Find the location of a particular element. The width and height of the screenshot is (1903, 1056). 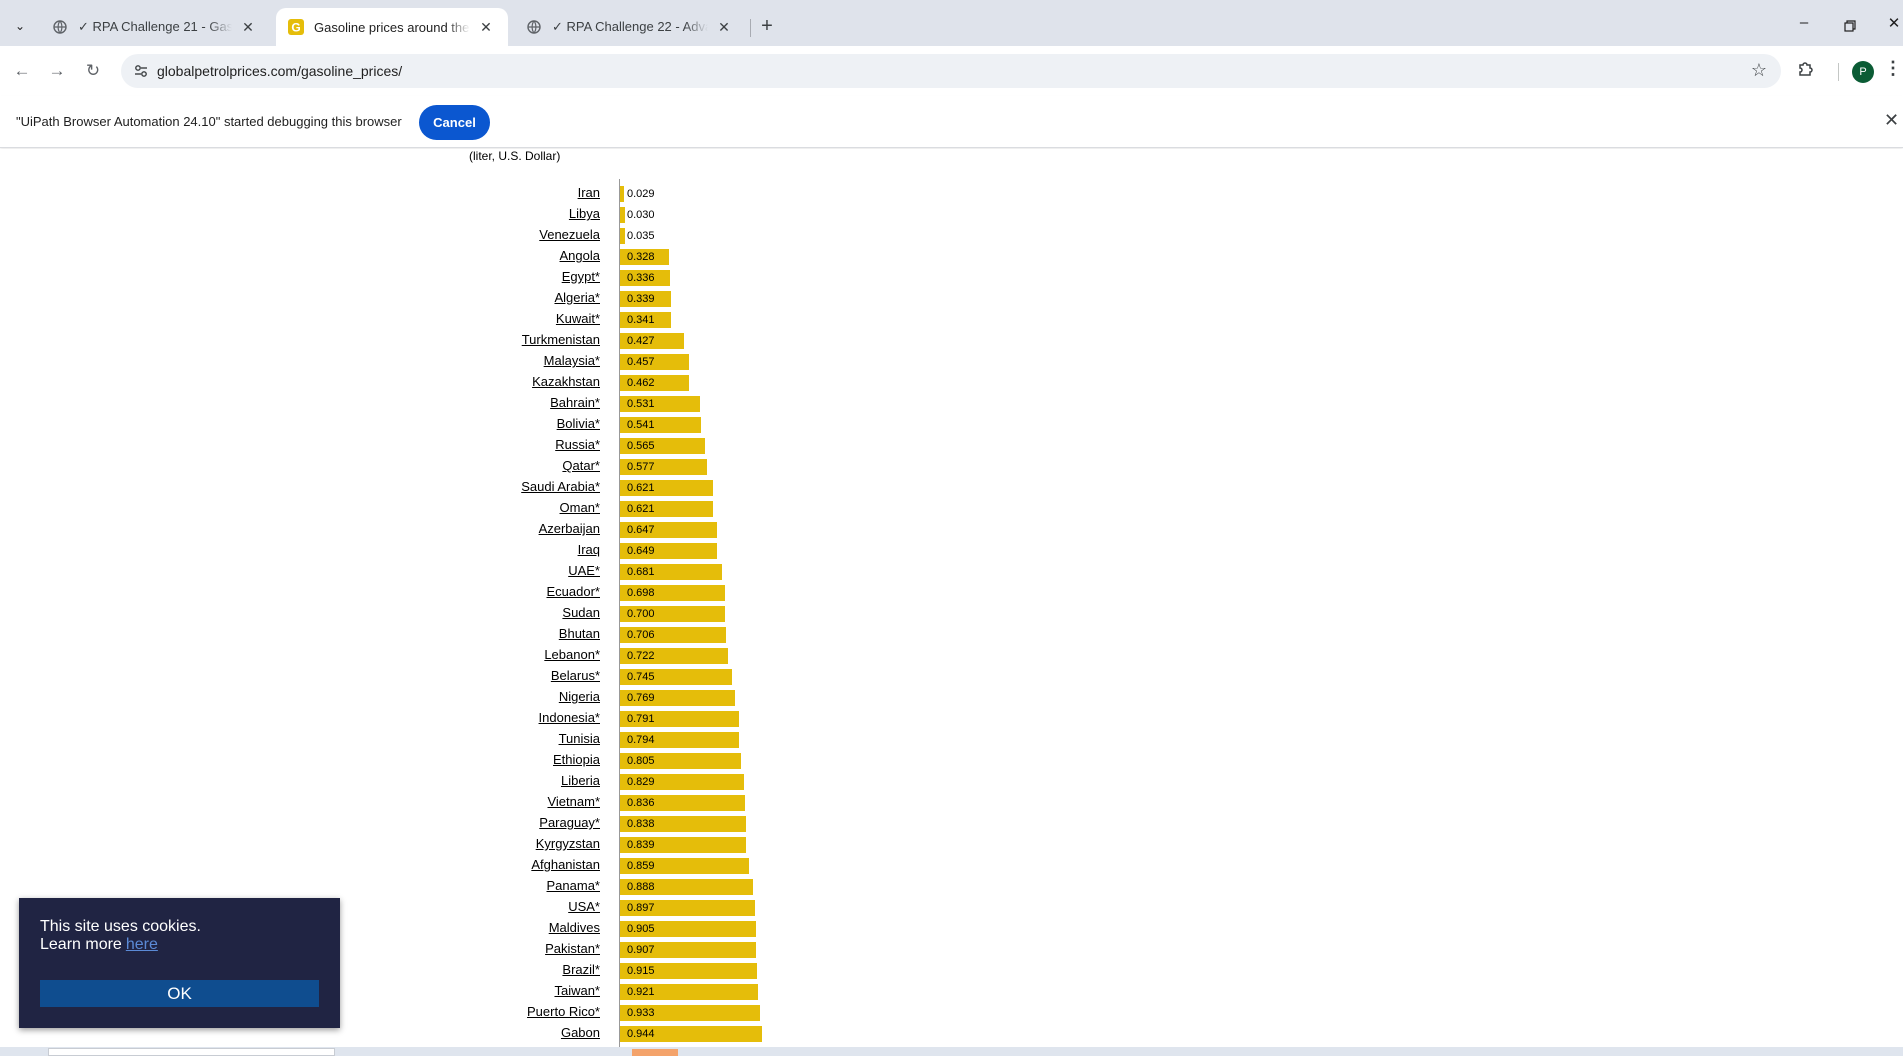

country-link: Kuwait* is located at coordinates (578, 318).